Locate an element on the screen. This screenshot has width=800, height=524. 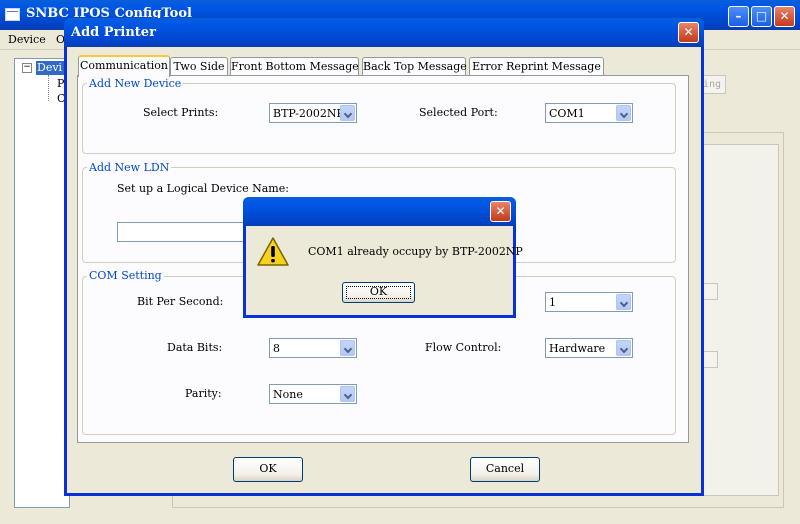
flow-control-label: Flow Control: is located at coordinates (463, 347).